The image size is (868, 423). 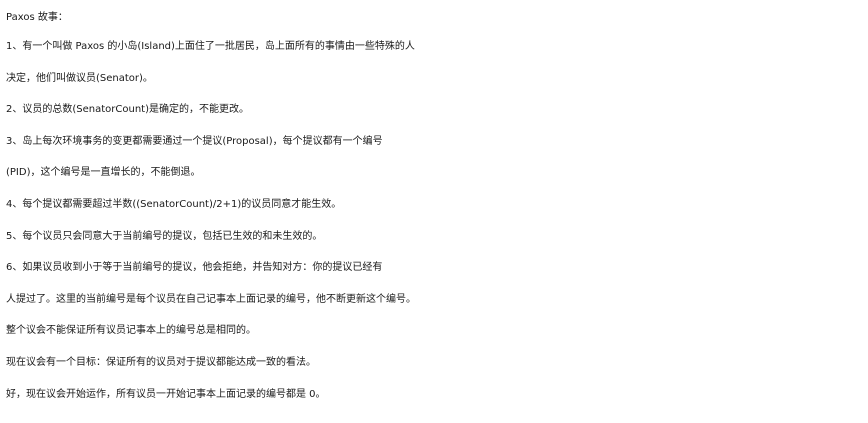 I want to click on document-title: Paxos 故事：, so click(x=37, y=17).